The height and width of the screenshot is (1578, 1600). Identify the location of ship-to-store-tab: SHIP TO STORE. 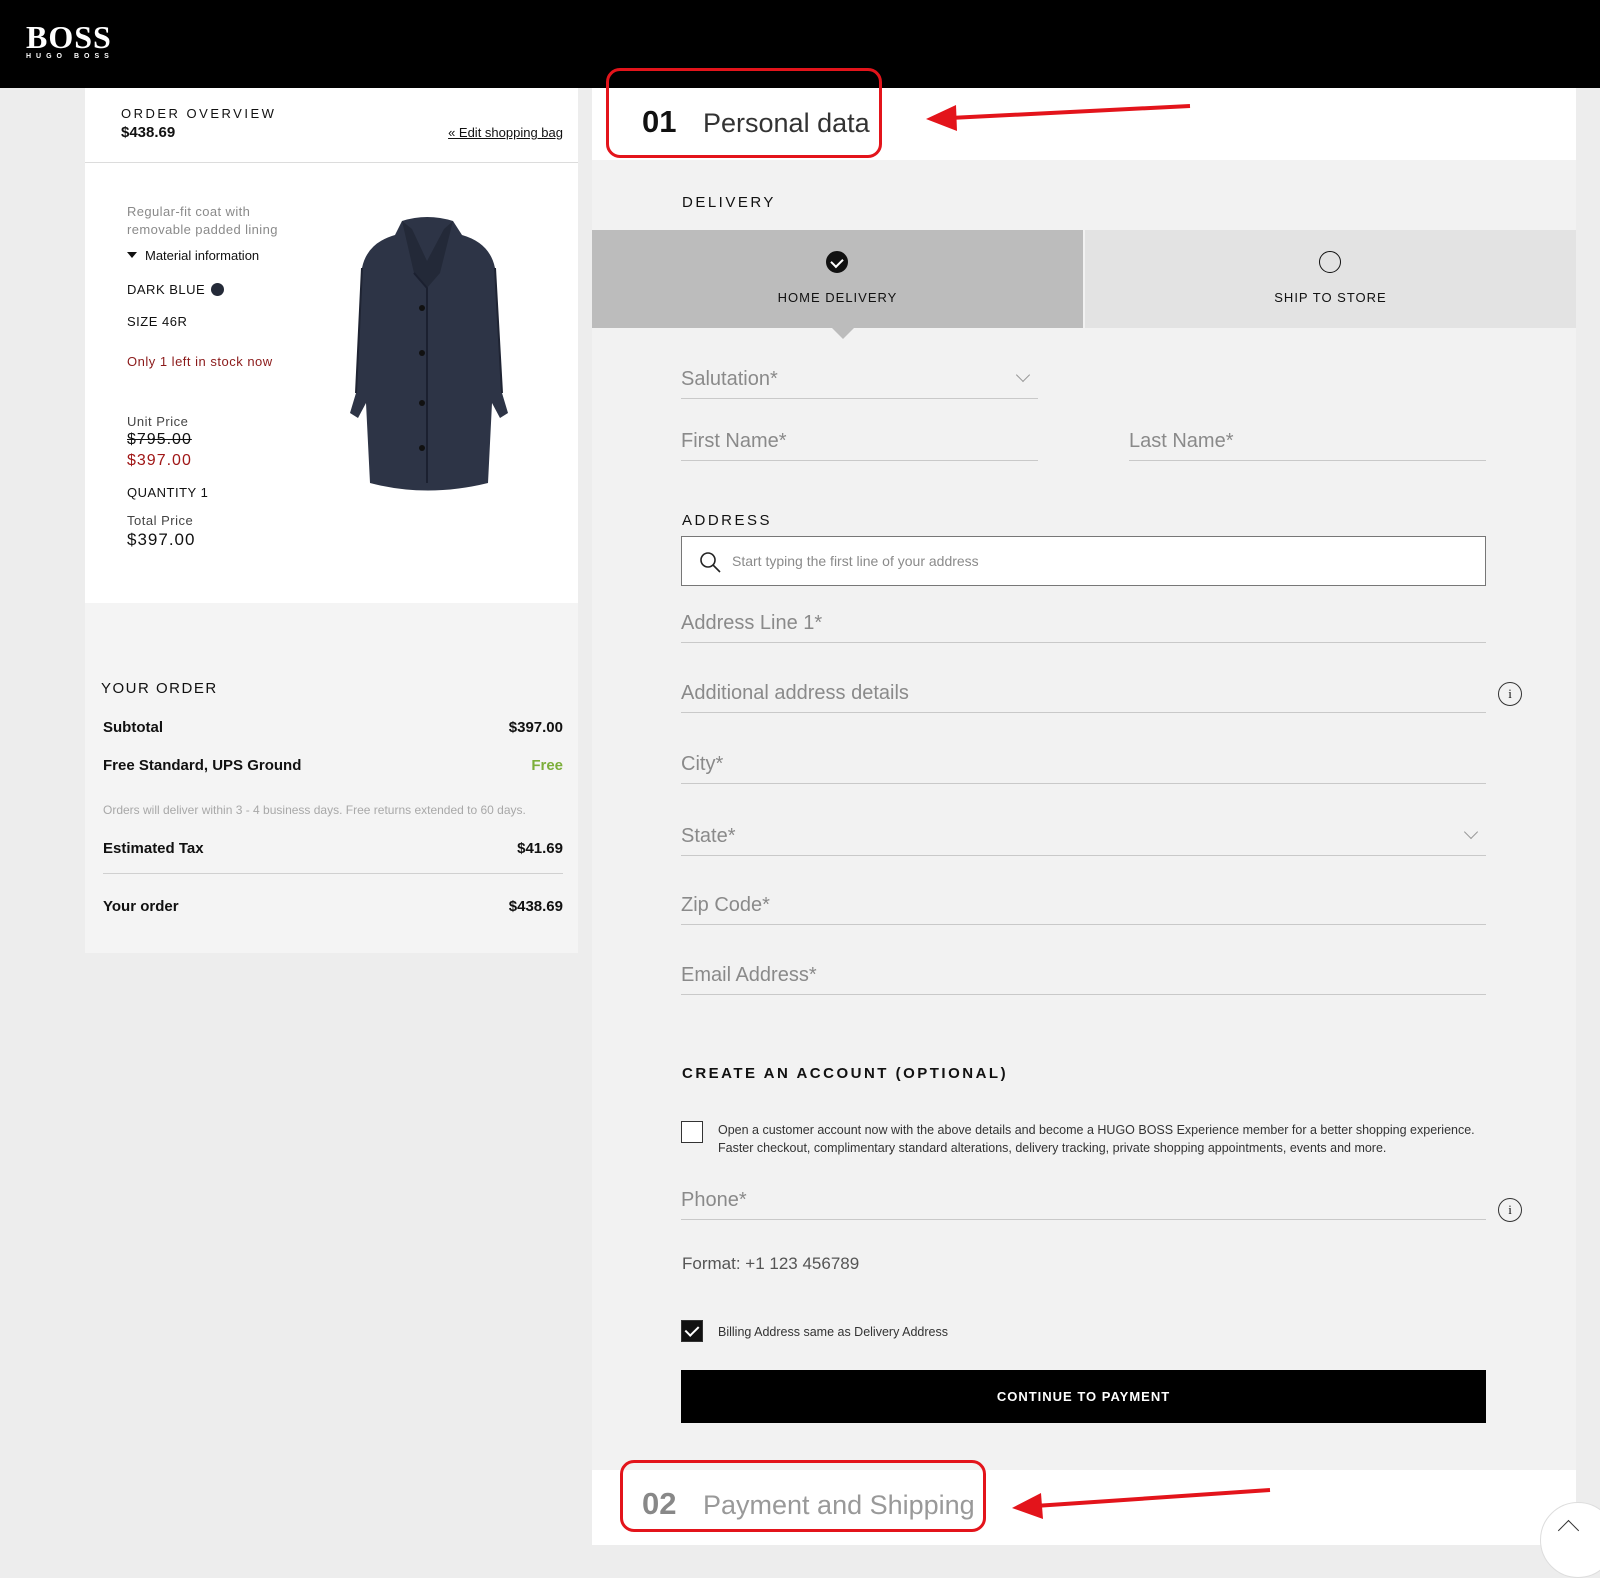
(1330, 279).